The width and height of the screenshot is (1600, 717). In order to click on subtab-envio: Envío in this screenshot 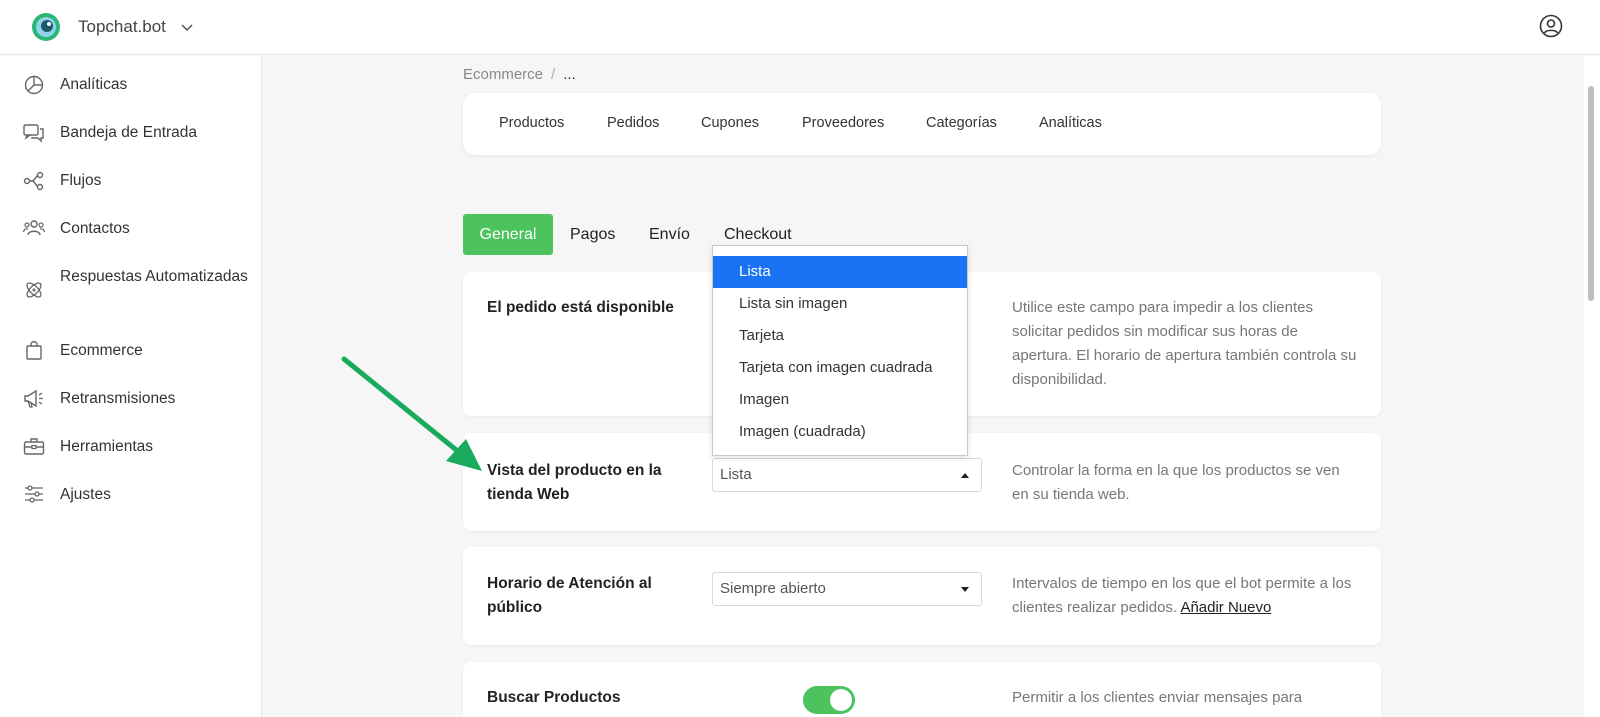, I will do `click(669, 234)`.